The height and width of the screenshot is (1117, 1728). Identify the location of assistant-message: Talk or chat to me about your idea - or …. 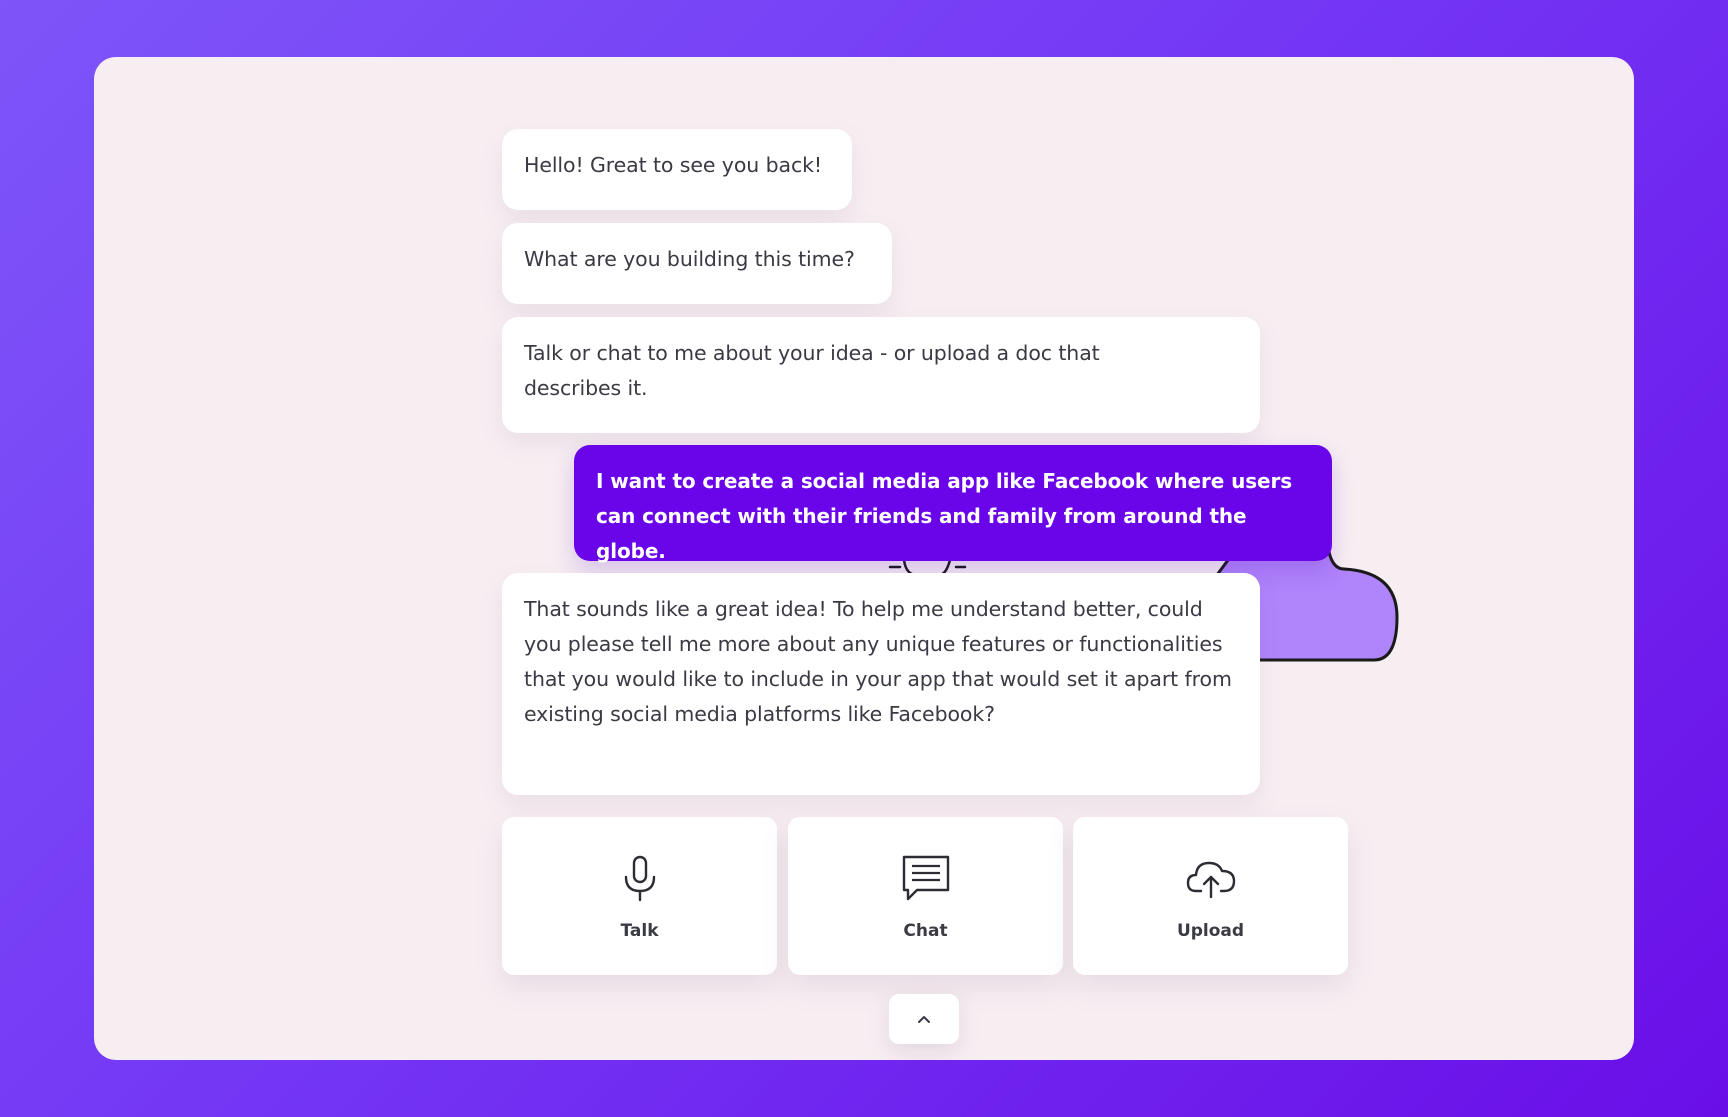
(881, 375).